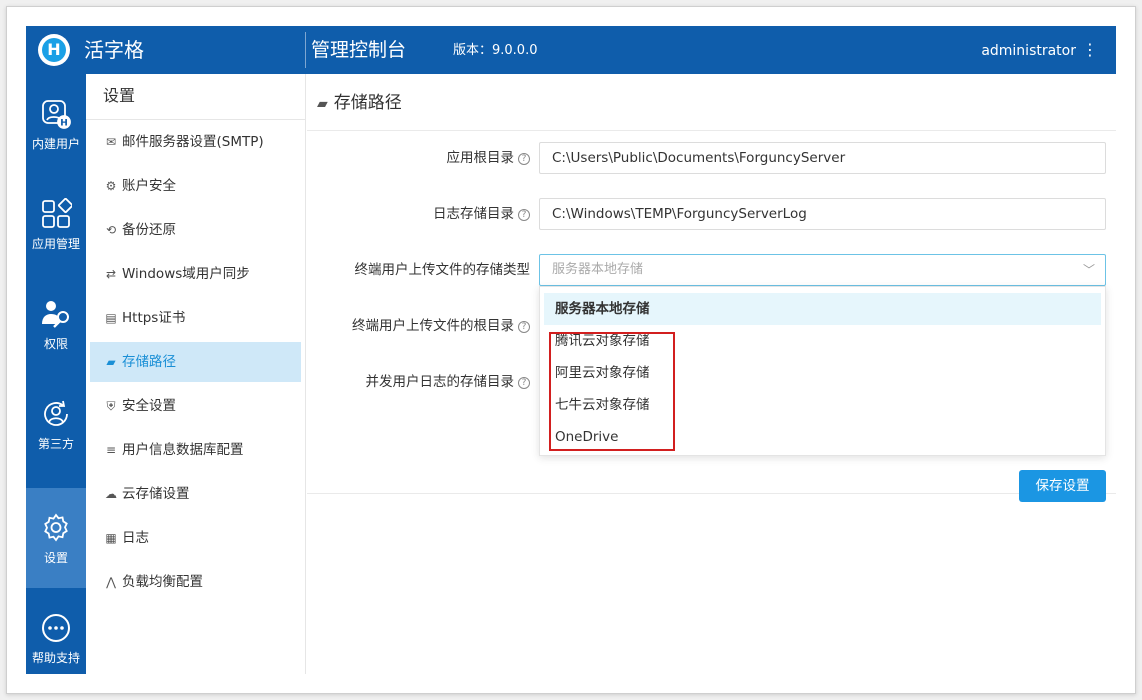 The width and height of the screenshot is (1142, 700). I want to click on menu-item-label: 邮件服务器设置(SMTP), so click(193, 142).